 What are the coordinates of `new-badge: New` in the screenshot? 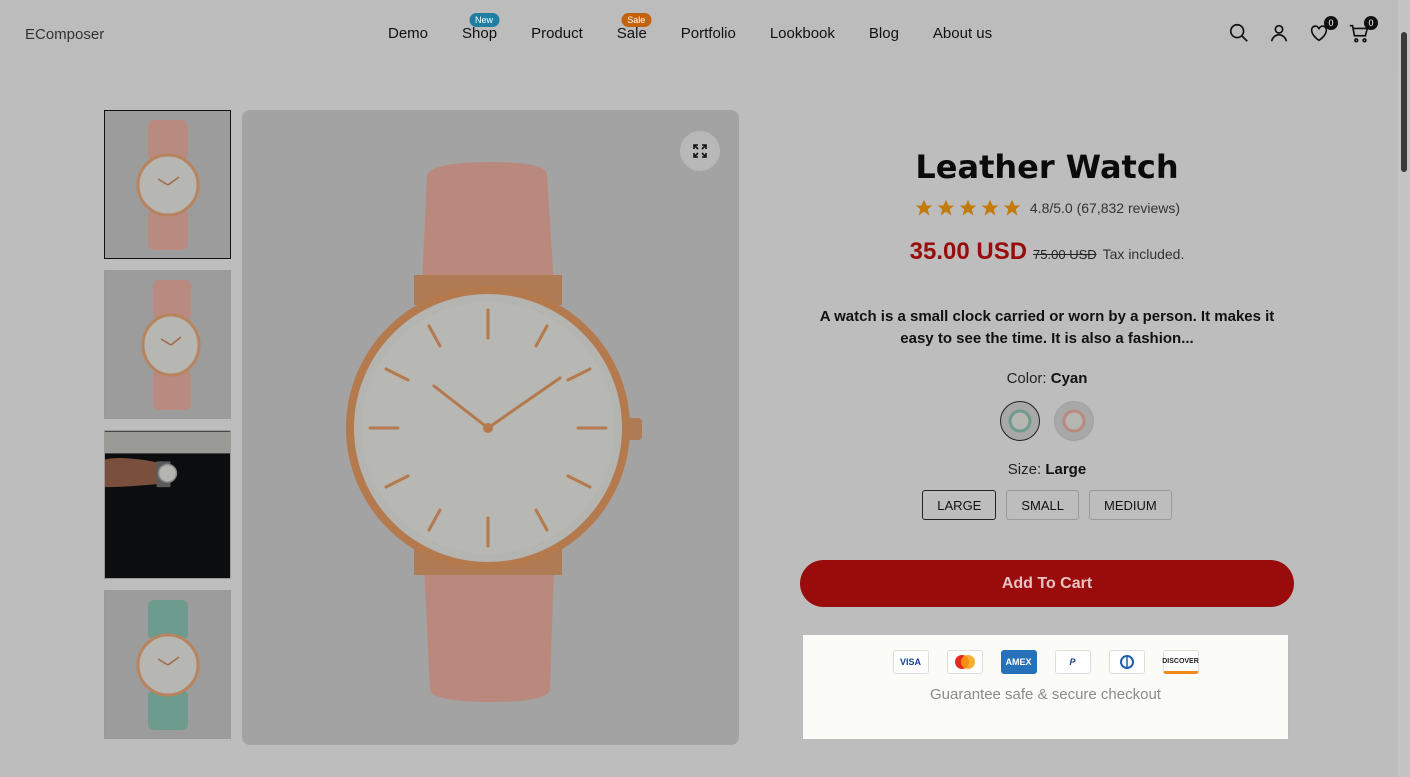 It's located at (484, 20).